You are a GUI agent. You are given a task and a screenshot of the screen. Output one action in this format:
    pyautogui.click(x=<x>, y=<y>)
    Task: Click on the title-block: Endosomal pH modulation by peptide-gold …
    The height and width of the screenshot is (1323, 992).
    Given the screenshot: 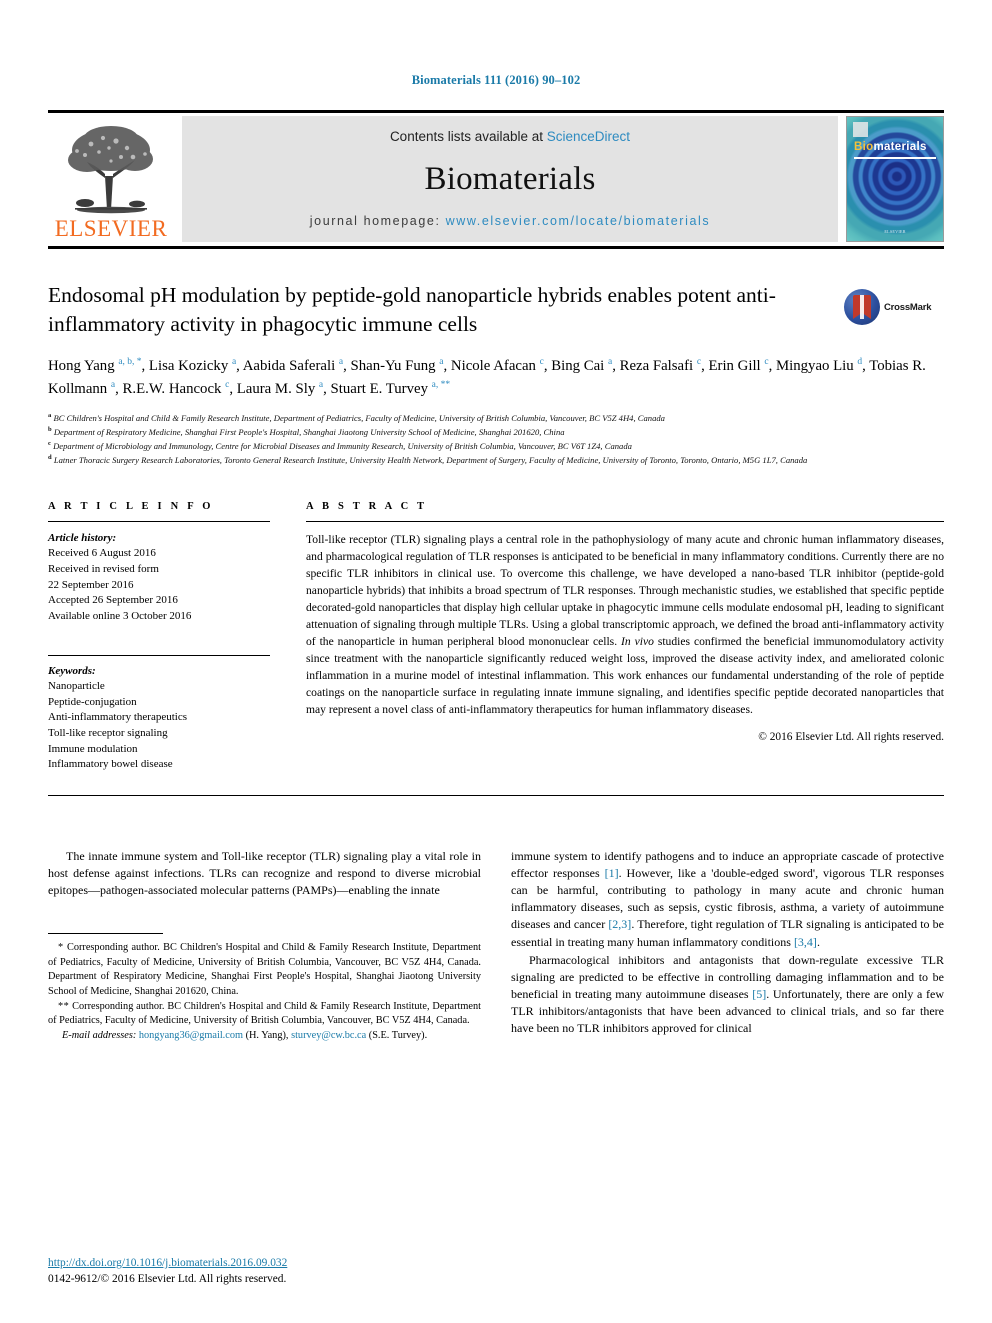 What is the action you would take?
    pyautogui.click(x=496, y=309)
    